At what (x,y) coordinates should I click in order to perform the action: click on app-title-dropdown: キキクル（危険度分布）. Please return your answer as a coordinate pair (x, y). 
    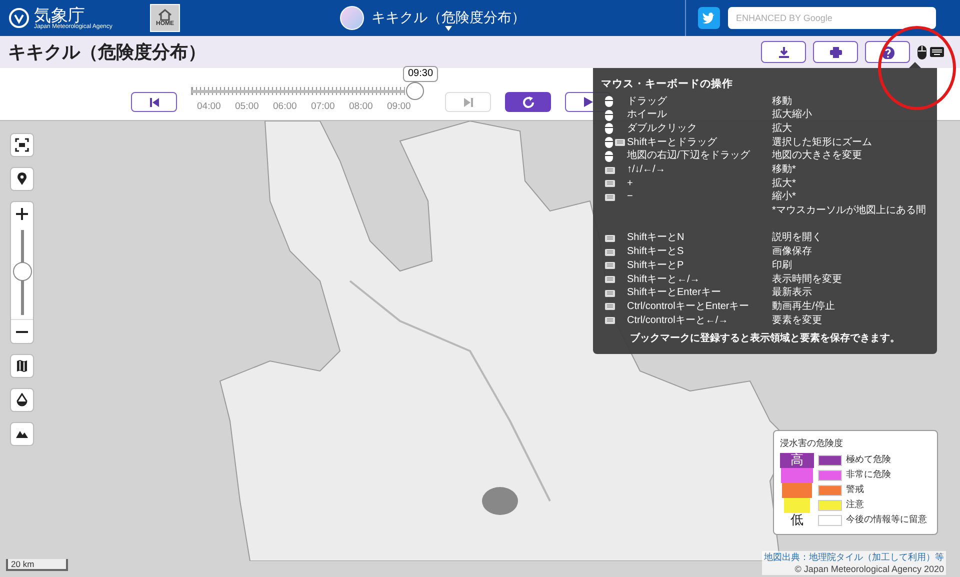
    Looking at the image, I should click on (449, 18).